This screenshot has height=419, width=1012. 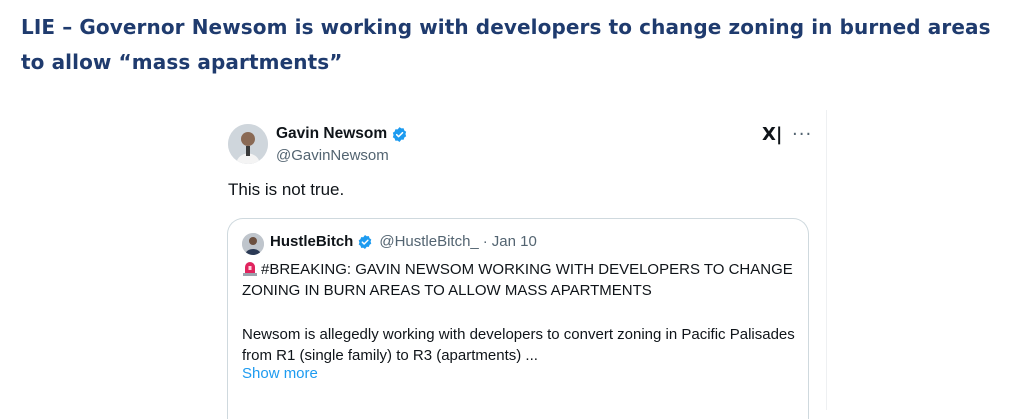 I want to click on quoted-avatar, so click(x=253, y=244).